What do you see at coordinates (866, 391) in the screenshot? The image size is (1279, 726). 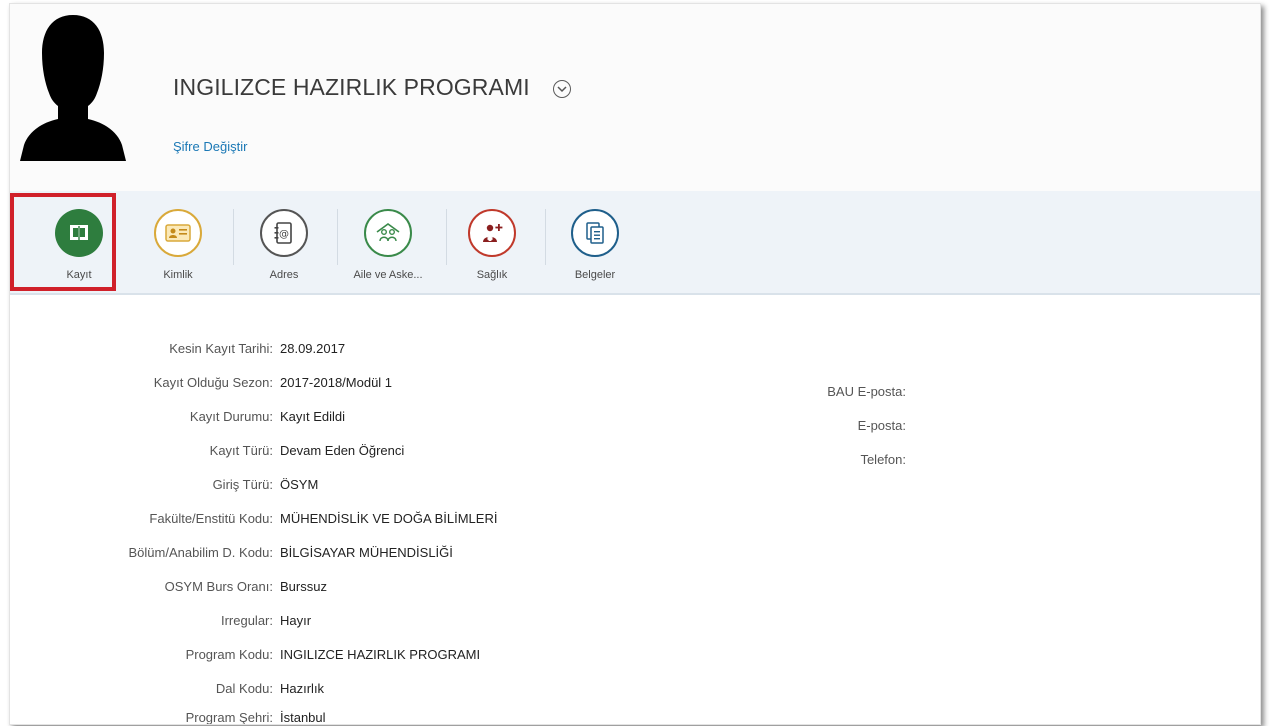 I see `contact-label: BAU E-posta:` at bounding box center [866, 391].